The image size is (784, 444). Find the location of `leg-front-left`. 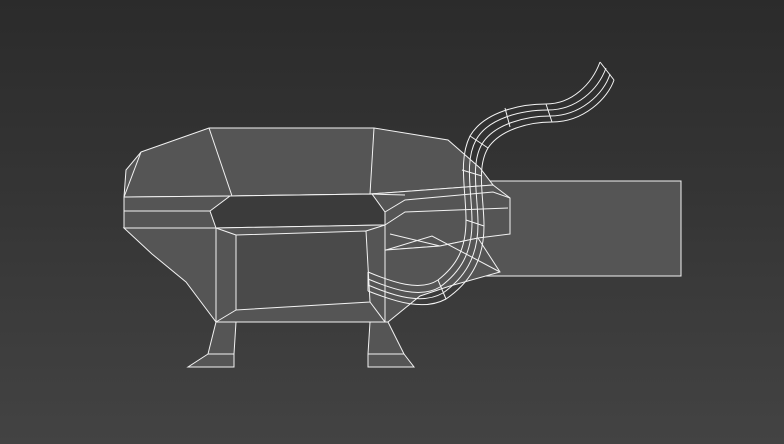

leg-front-left is located at coordinates (211, 344).